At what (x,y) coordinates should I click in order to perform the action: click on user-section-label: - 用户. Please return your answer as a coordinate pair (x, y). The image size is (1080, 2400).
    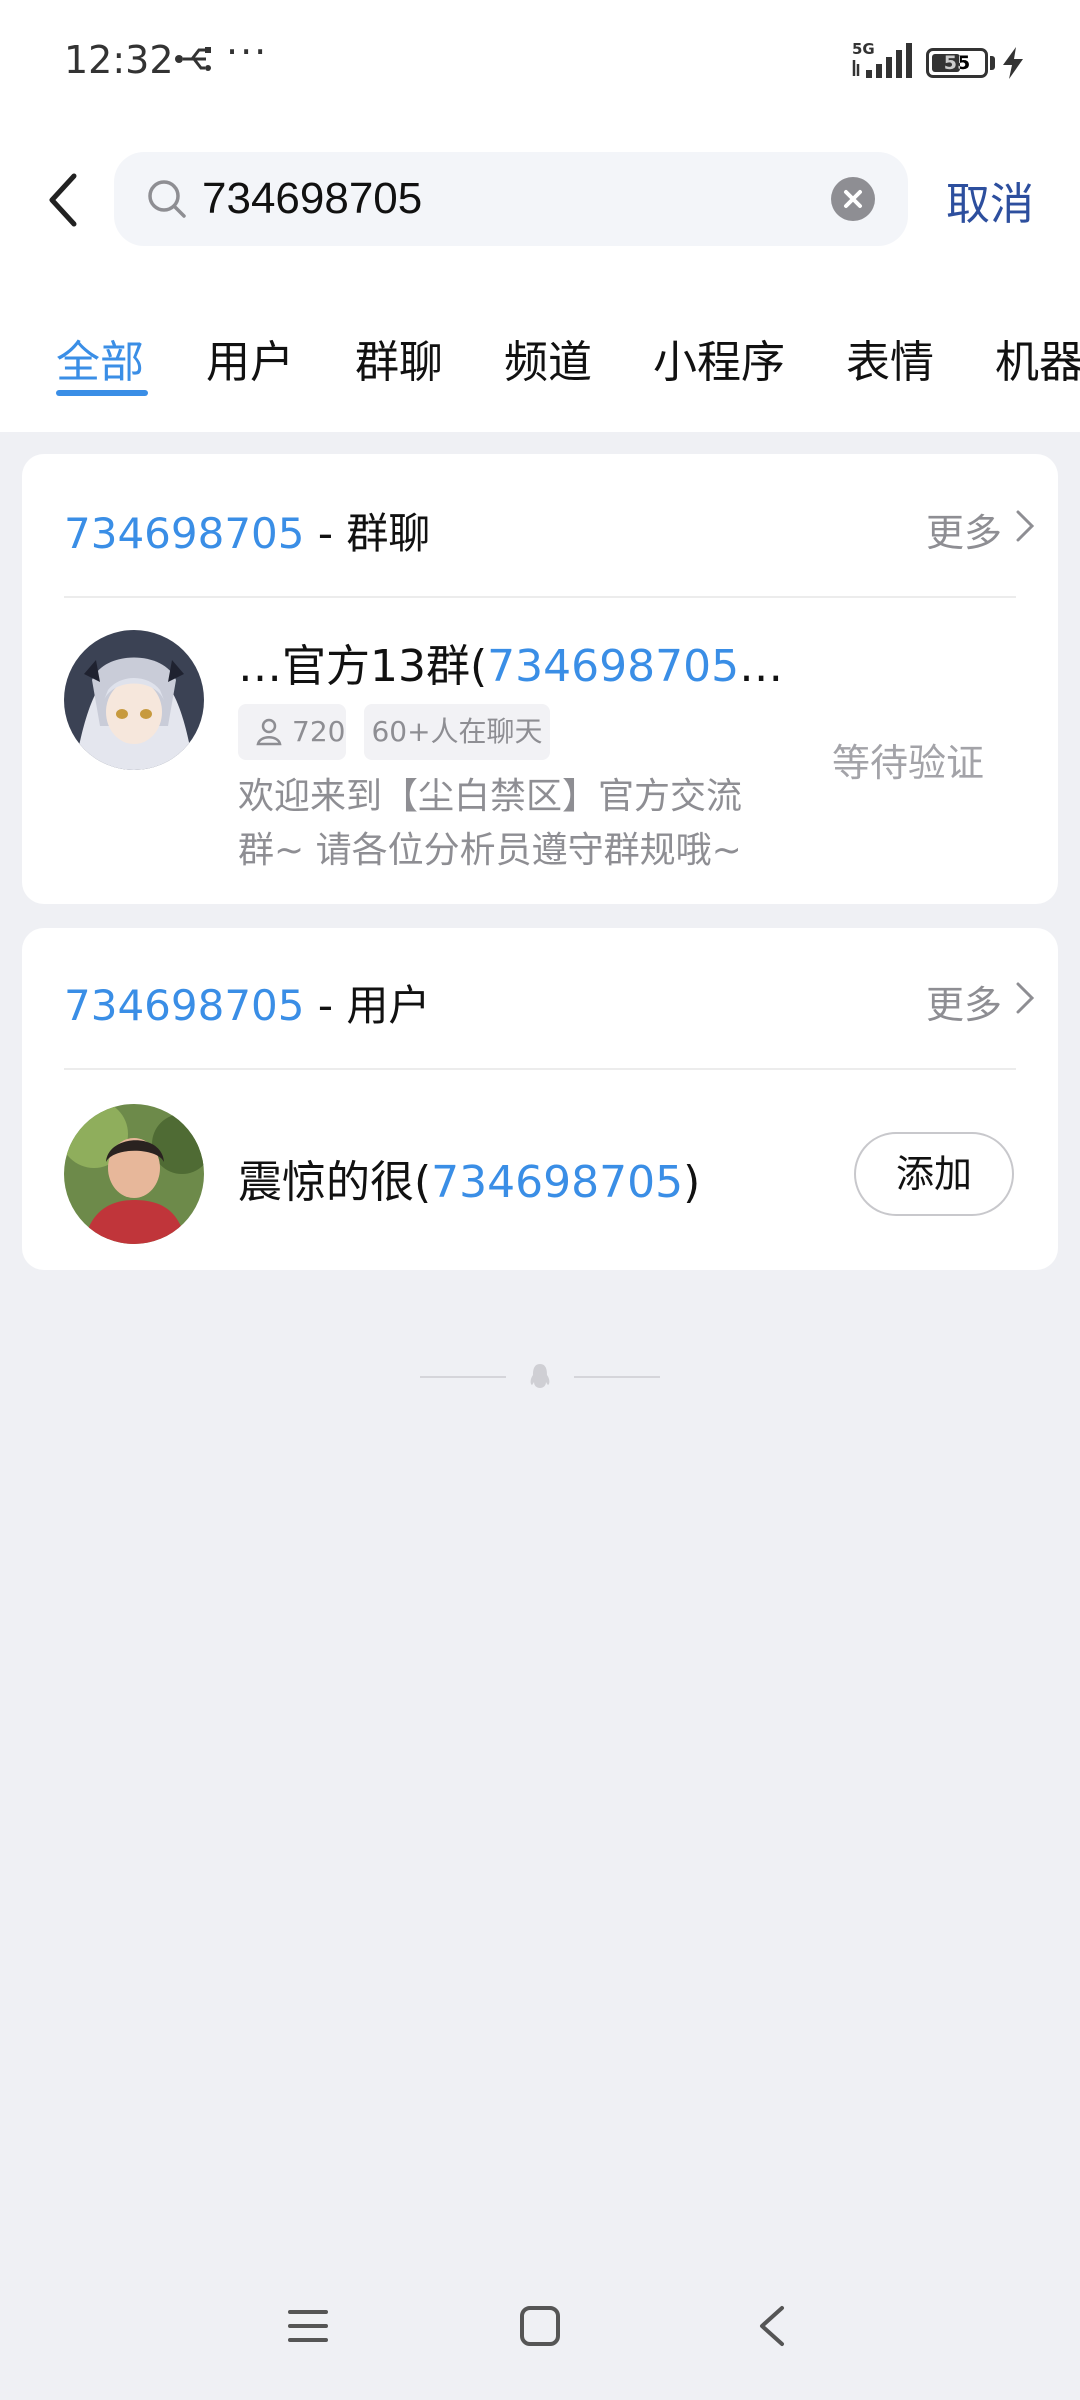
    Looking at the image, I should click on (367, 1005).